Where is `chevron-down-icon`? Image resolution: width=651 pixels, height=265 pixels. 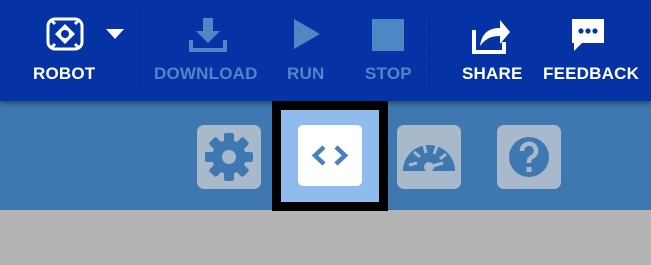
chevron-down-icon is located at coordinates (115, 36).